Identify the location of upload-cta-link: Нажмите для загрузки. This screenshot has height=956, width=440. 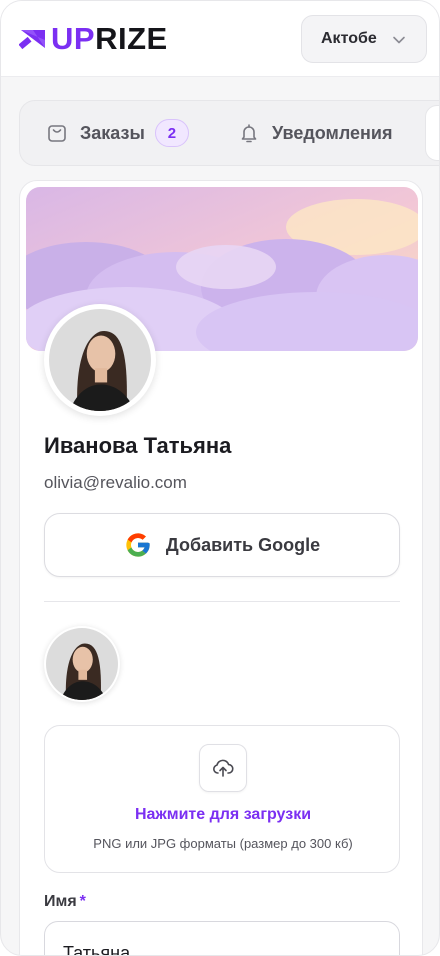
(223, 815).